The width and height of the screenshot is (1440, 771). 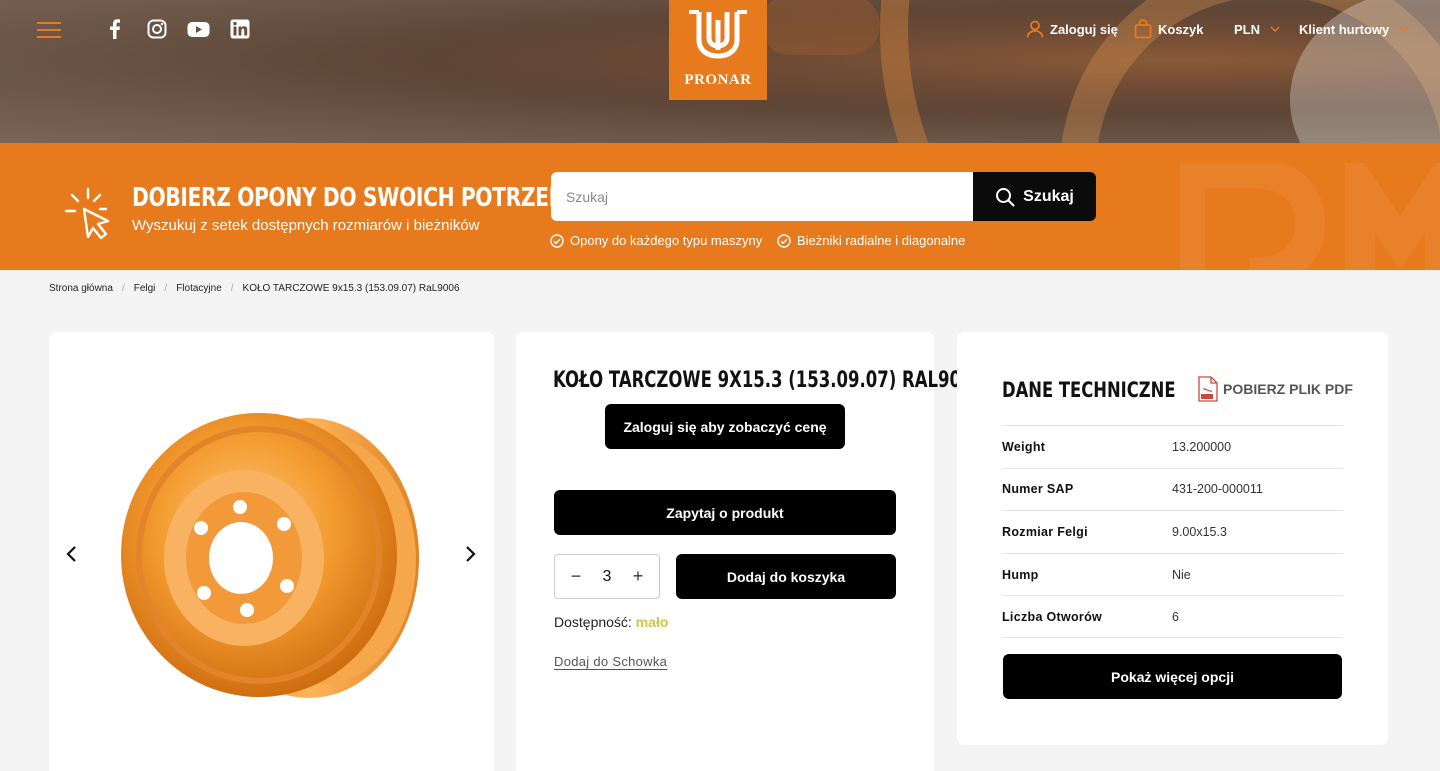 I want to click on login-link: Zaloguj się, so click(x=1072, y=29).